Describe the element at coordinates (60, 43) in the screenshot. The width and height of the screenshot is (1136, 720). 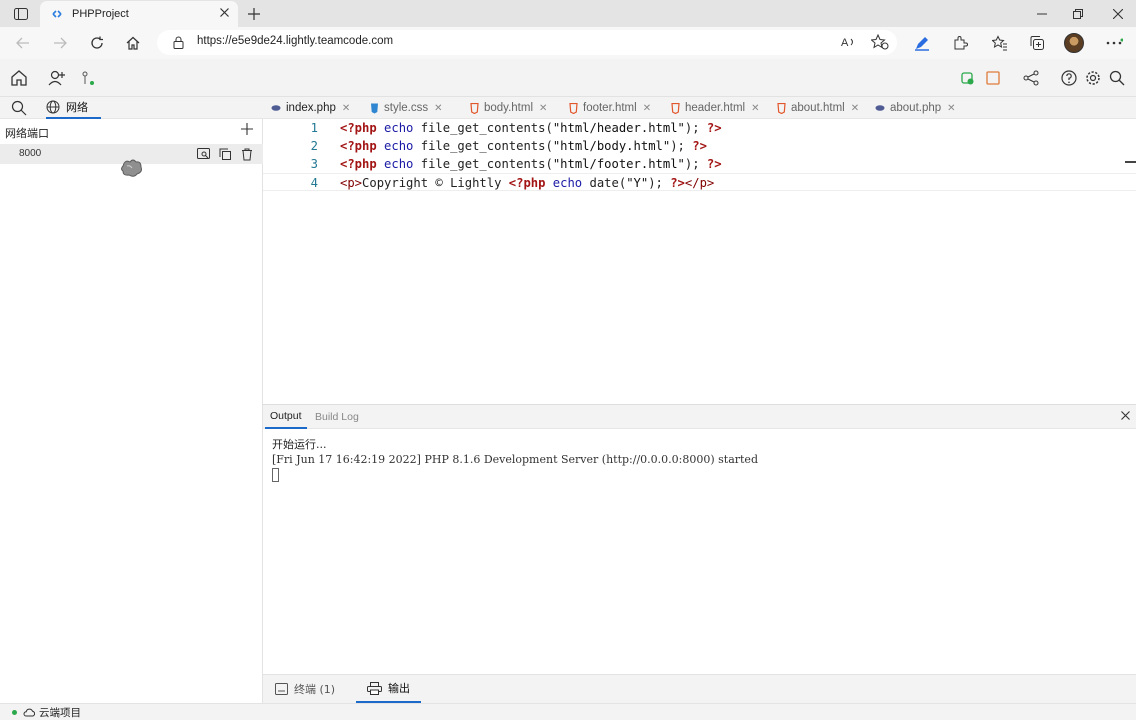
I see `forward-icon` at that location.